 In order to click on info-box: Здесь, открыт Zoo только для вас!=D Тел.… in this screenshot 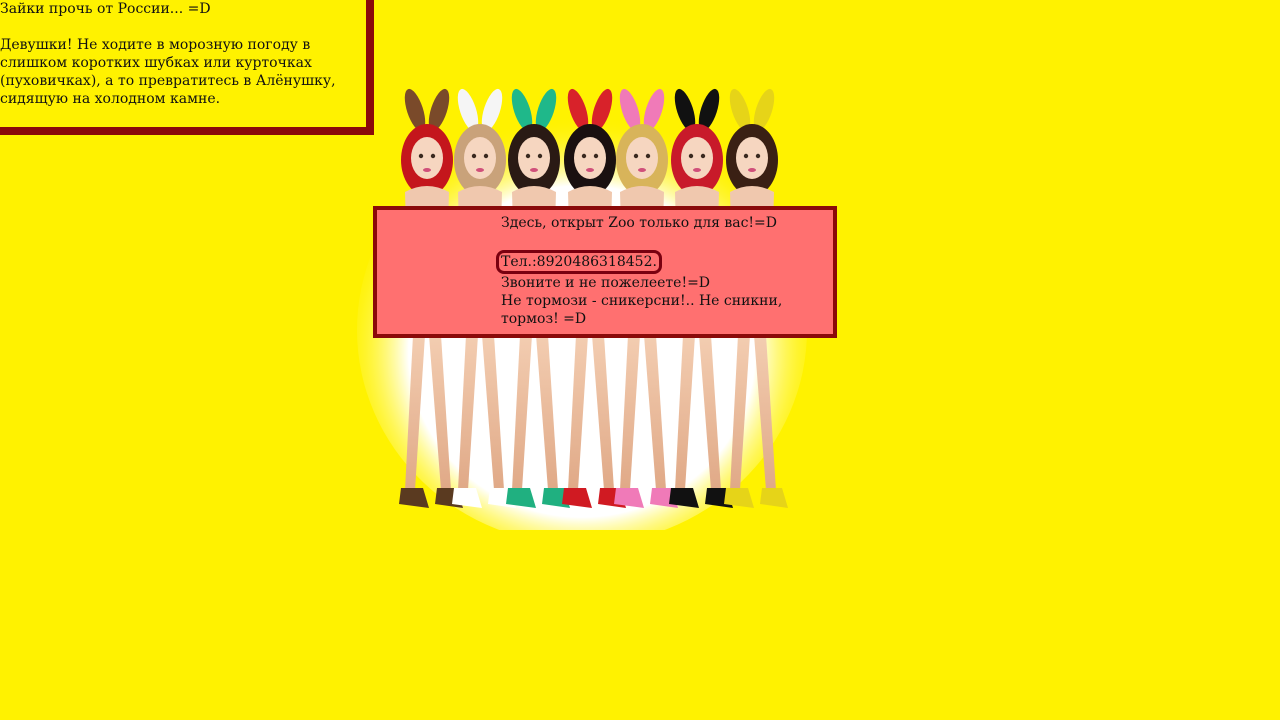, I will do `click(605, 272)`.